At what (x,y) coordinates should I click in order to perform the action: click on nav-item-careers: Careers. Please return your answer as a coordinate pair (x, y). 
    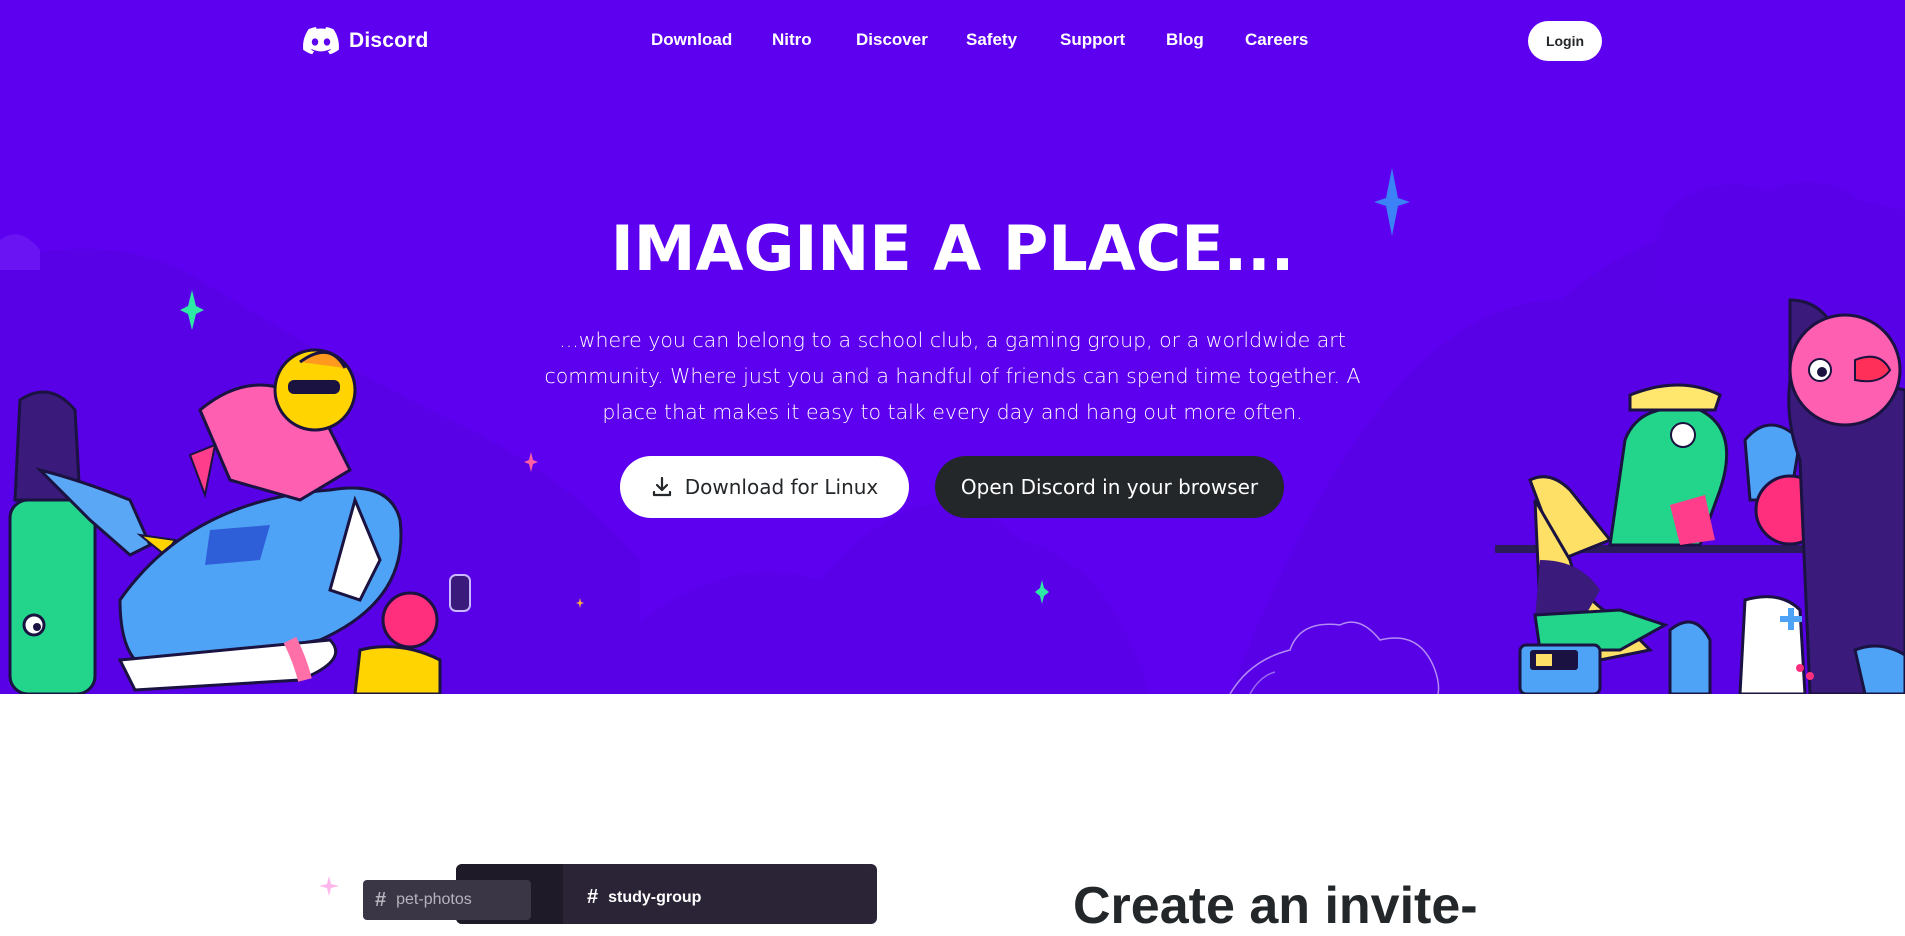
    Looking at the image, I should click on (1276, 40).